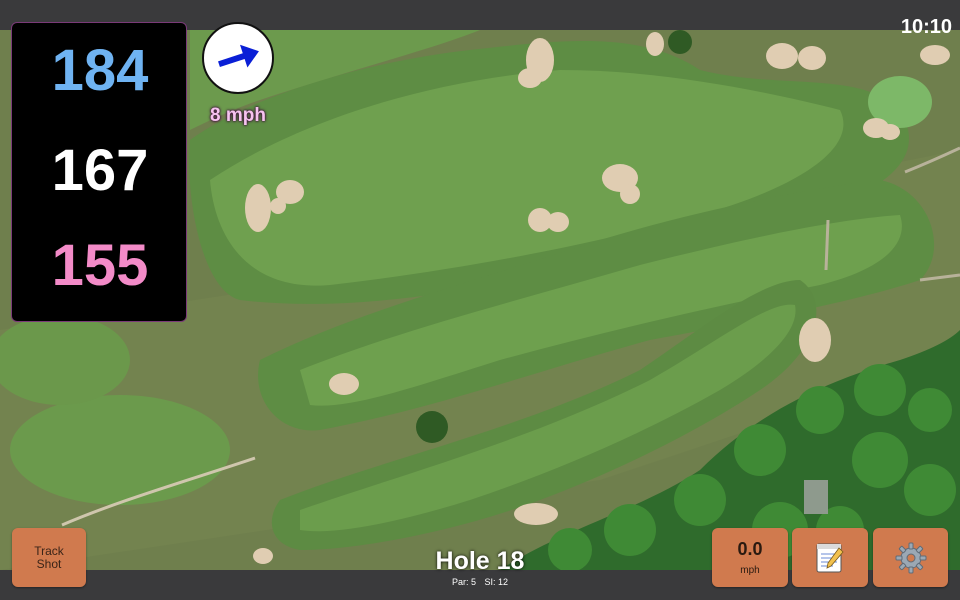 The height and width of the screenshot is (600, 960). Describe the element at coordinates (750, 549) in the screenshot. I see `speed-value: 0.0` at that location.